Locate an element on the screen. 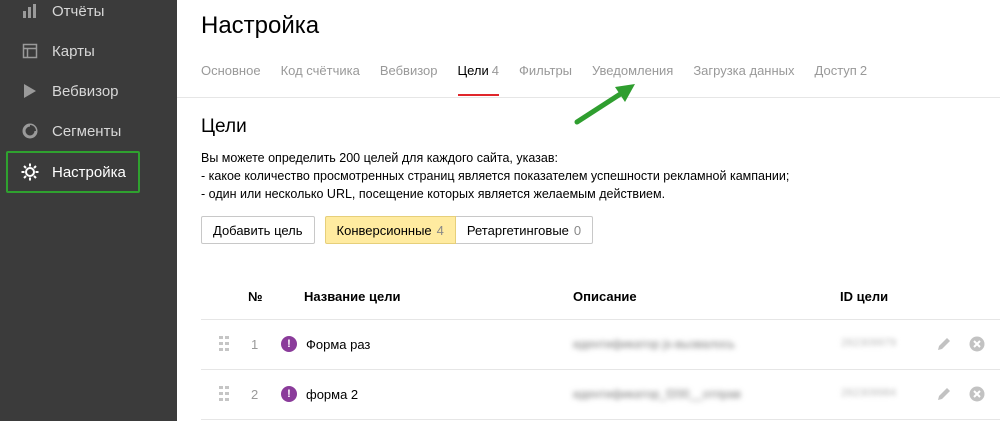 The width and height of the screenshot is (1000, 421). filter-retargeting-button: Ретаргетинговые 0 is located at coordinates (524, 230).